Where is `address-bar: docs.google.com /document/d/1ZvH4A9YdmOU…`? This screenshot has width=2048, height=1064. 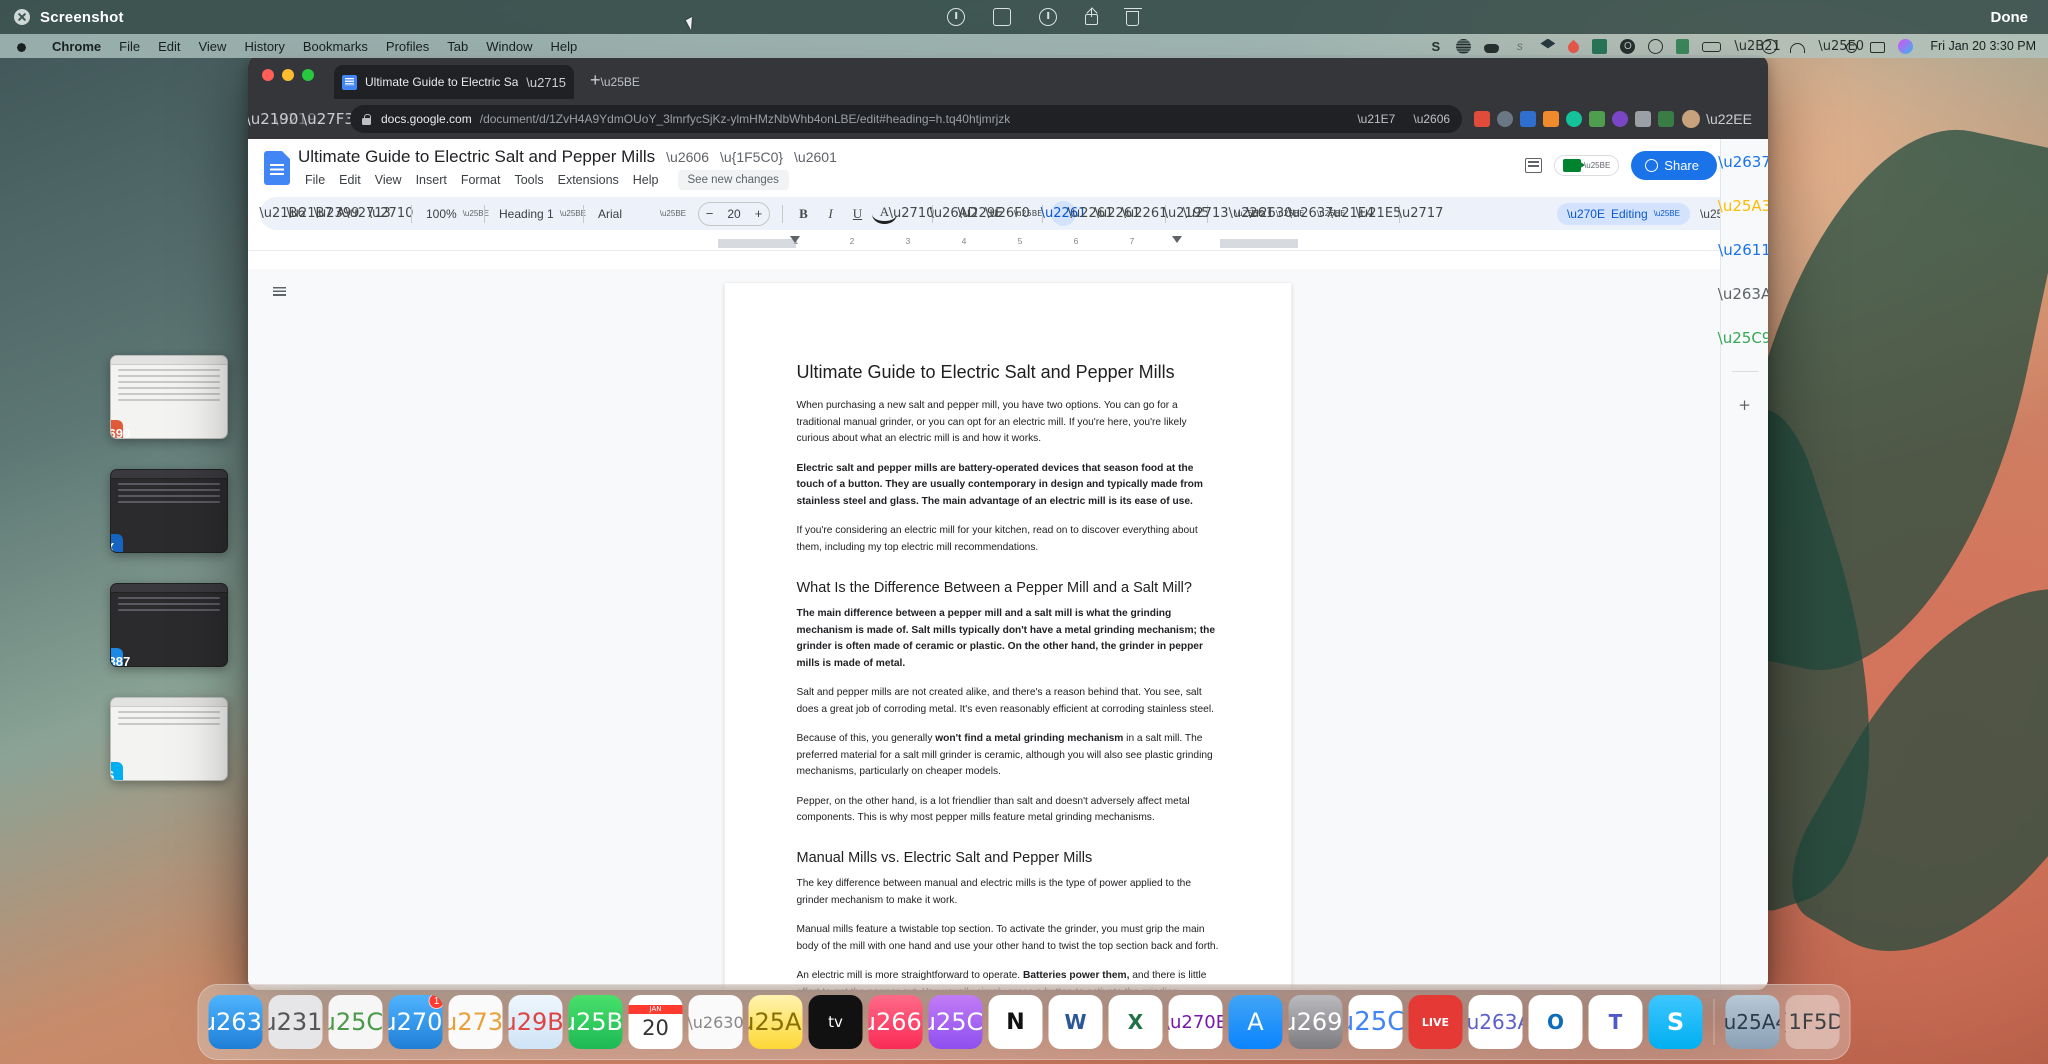
address-bar: docs.google.com /document/d/1ZvH4A9YdmOU… is located at coordinates (906, 119).